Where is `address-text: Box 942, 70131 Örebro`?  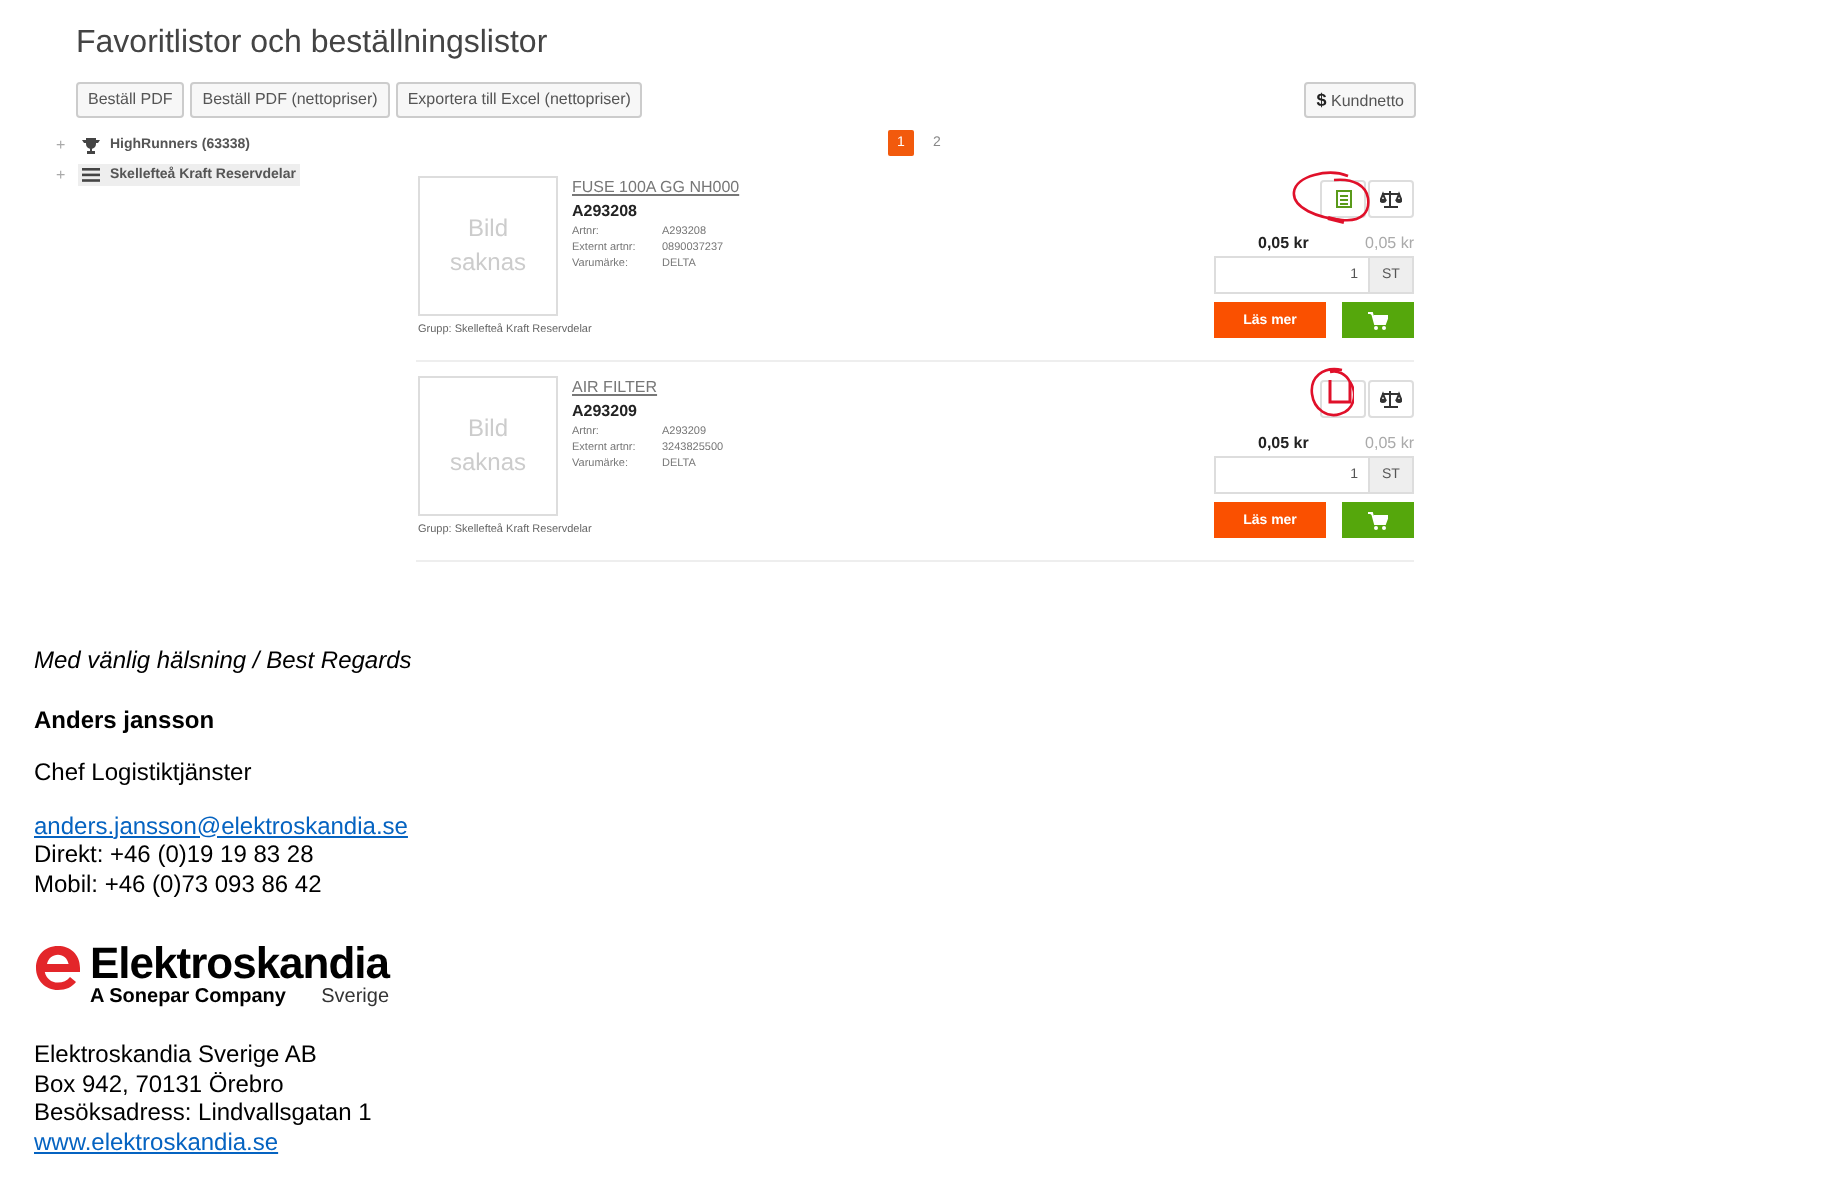
address-text: Box 942, 70131 Örebro is located at coordinates (159, 1083).